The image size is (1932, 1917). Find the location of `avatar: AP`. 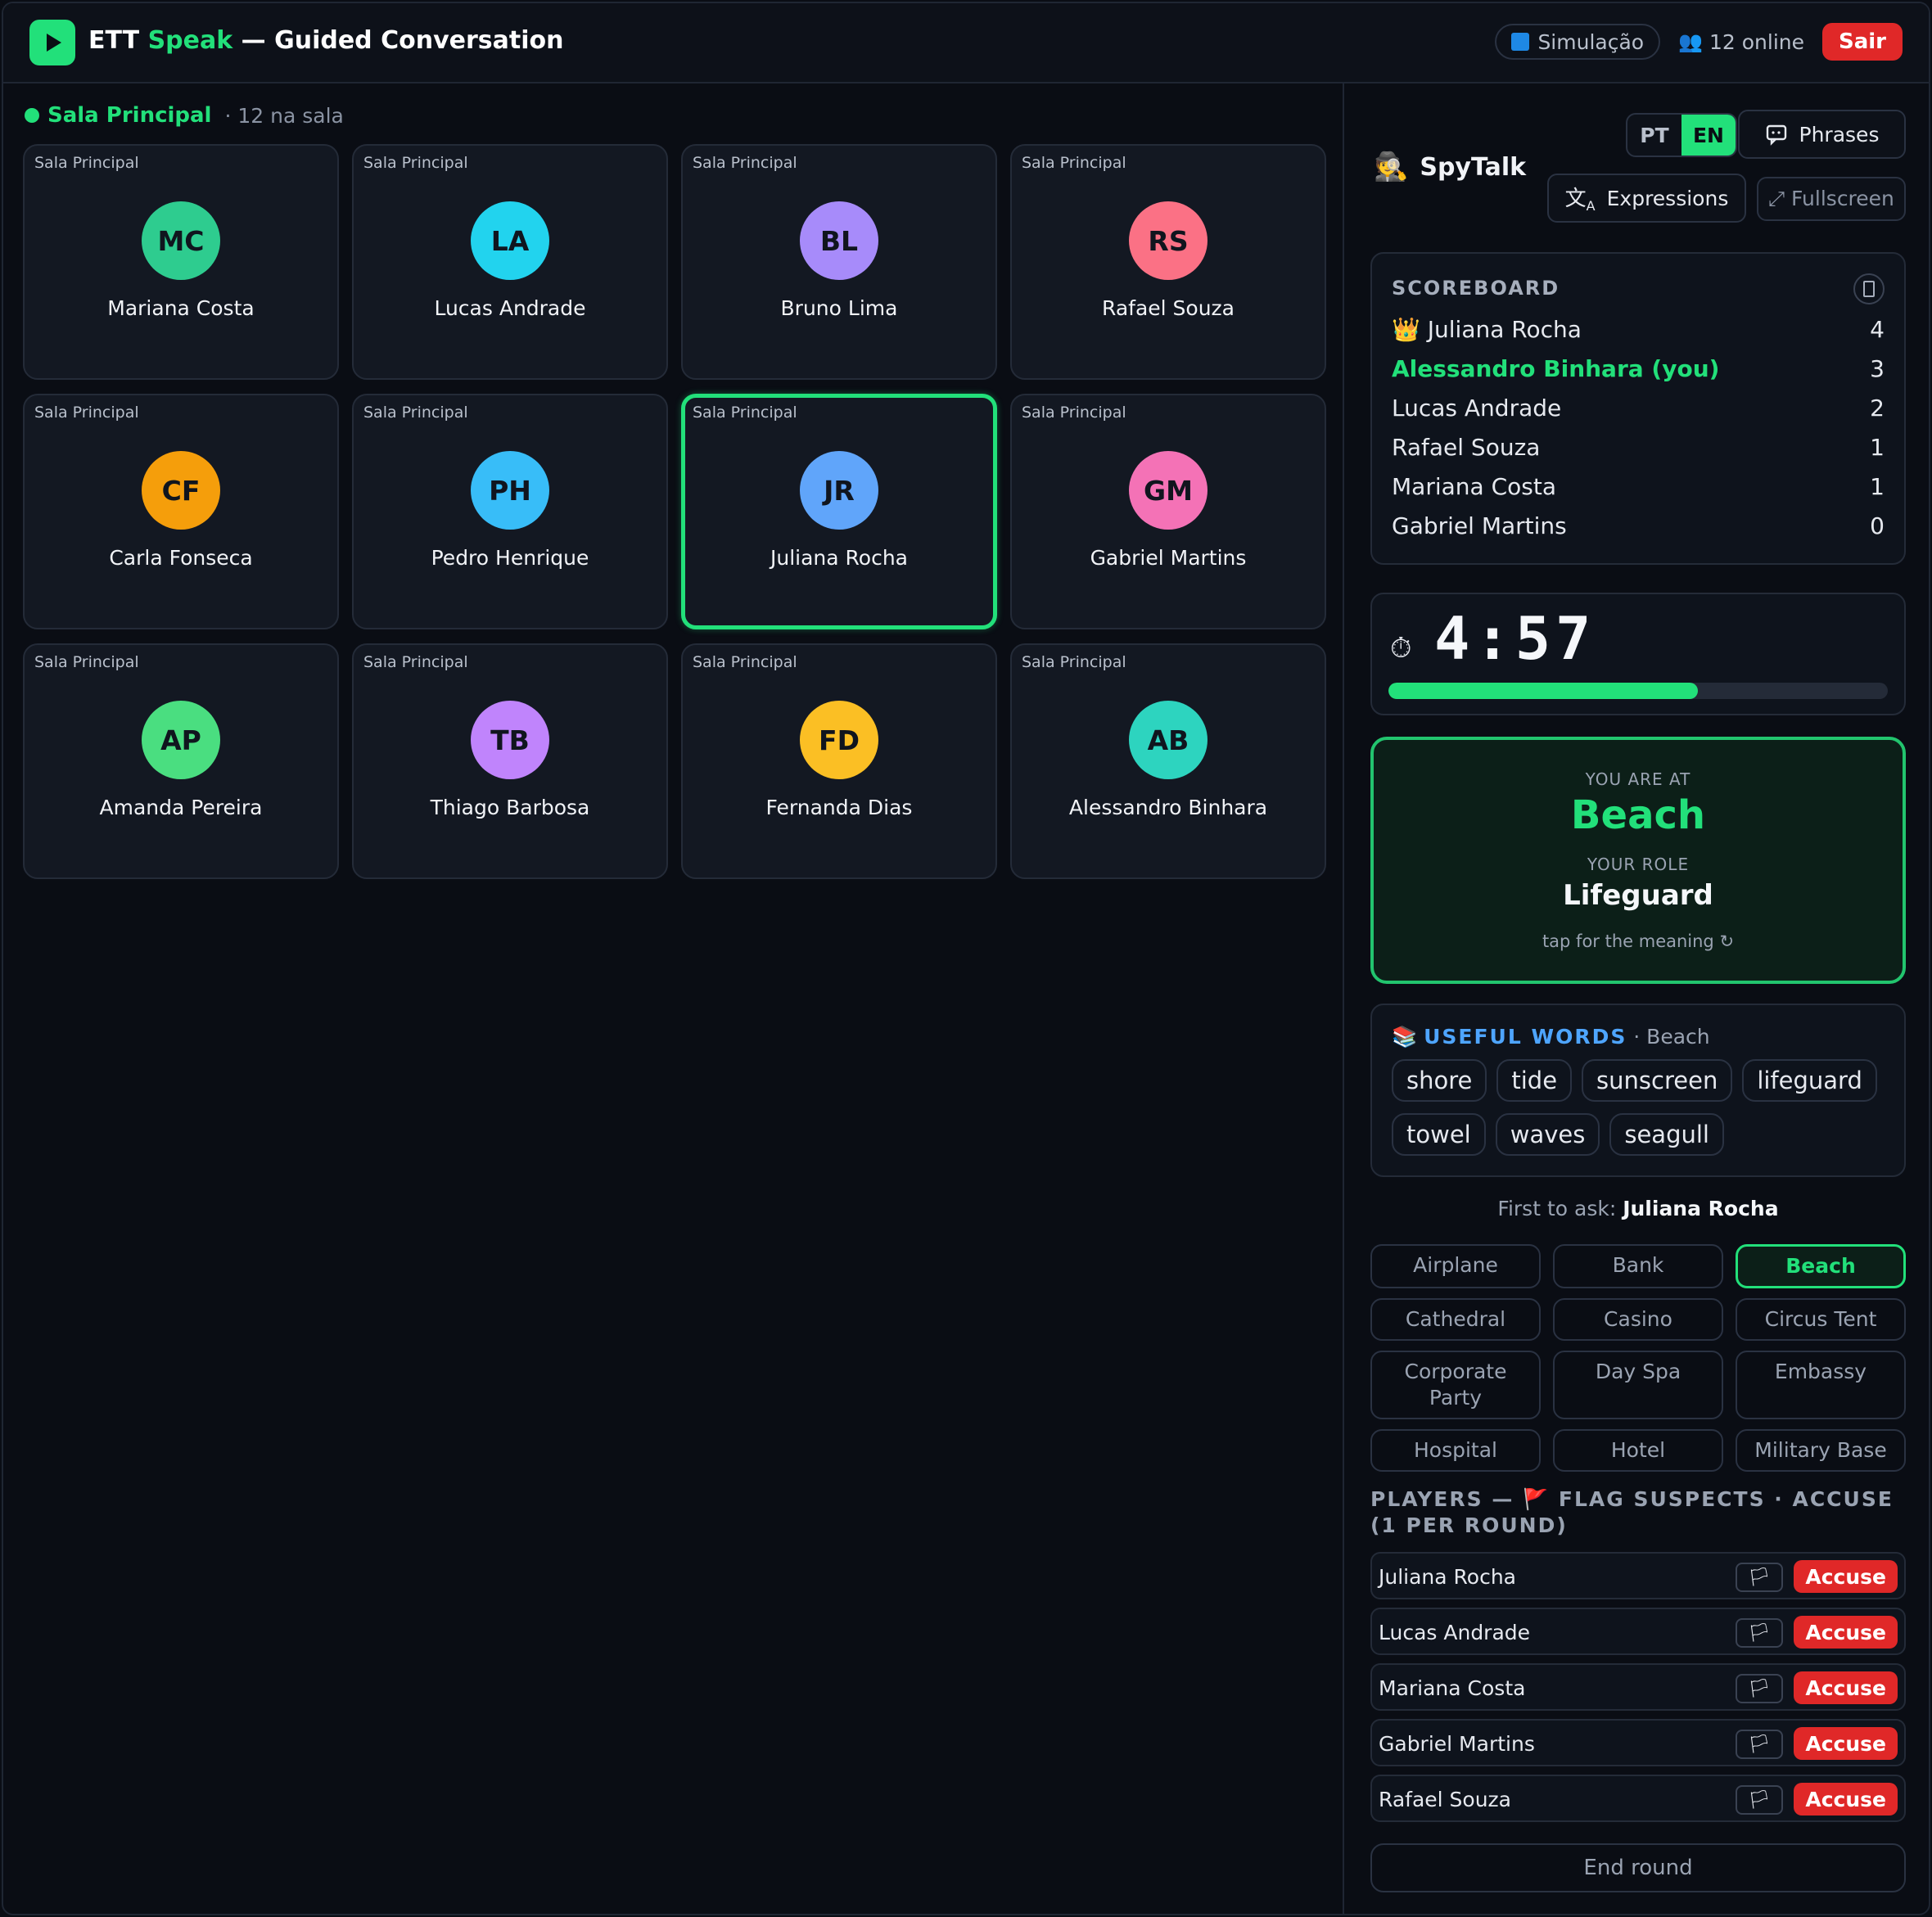

avatar: AP is located at coordinates (181, 740).